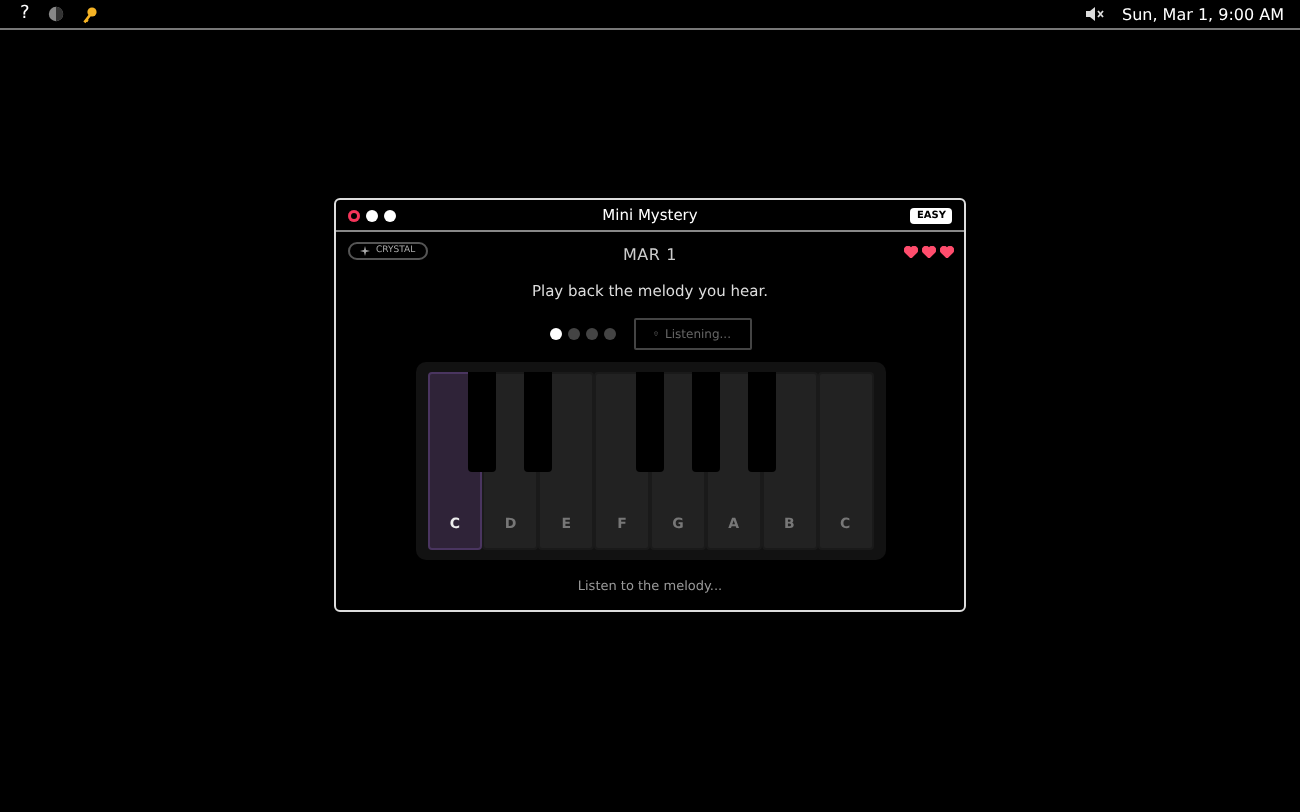  Describe the element at coordinates (390, 215) in the screenshot. I see `maximize-button` at that location.